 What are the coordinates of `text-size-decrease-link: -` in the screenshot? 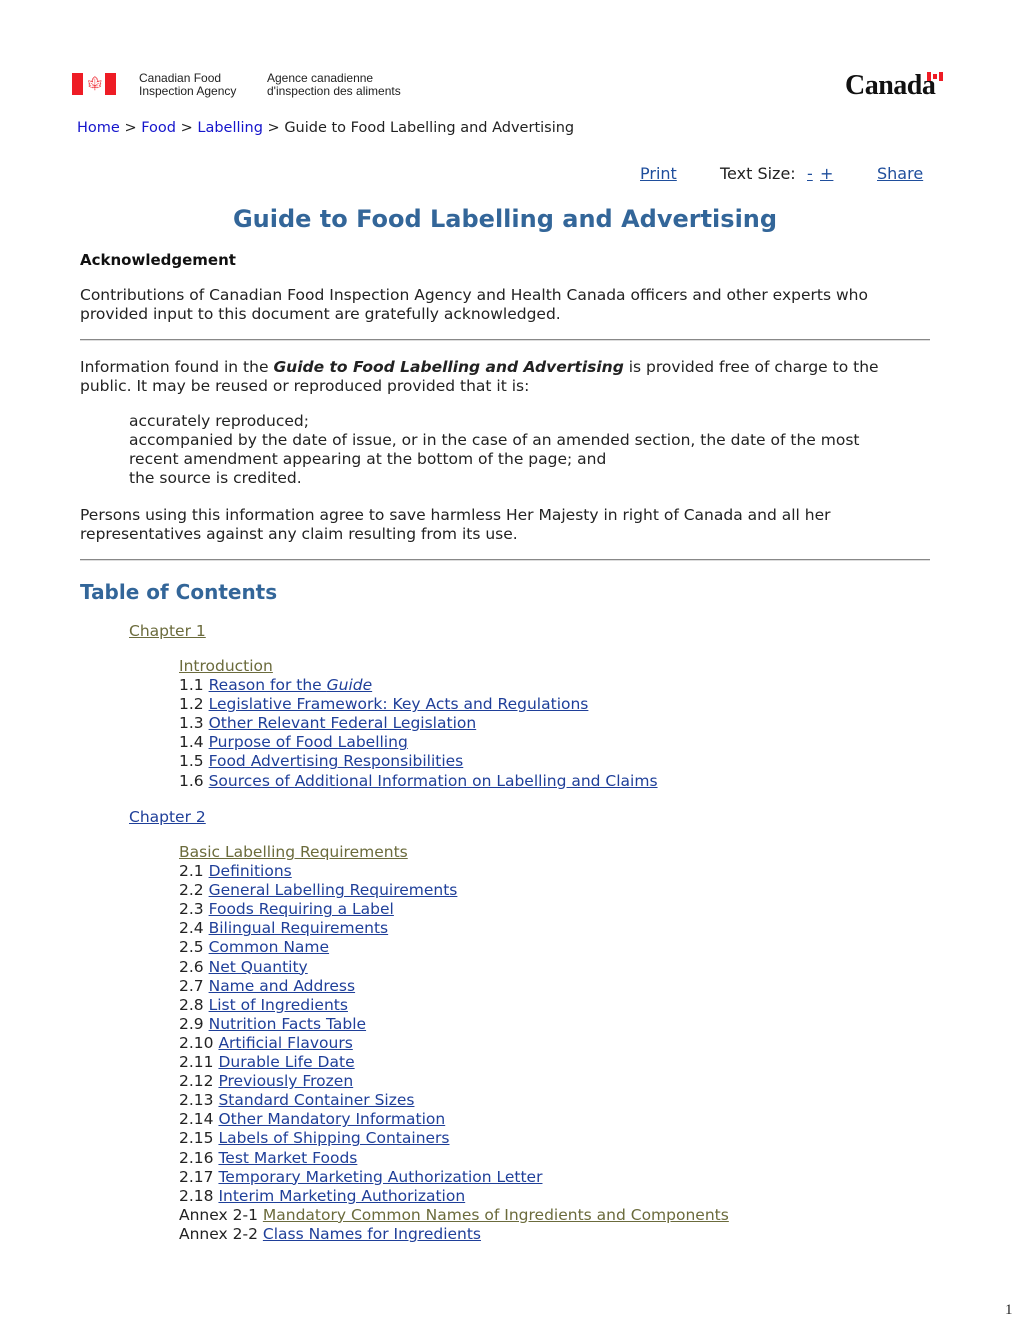 It's located at (810, 173).